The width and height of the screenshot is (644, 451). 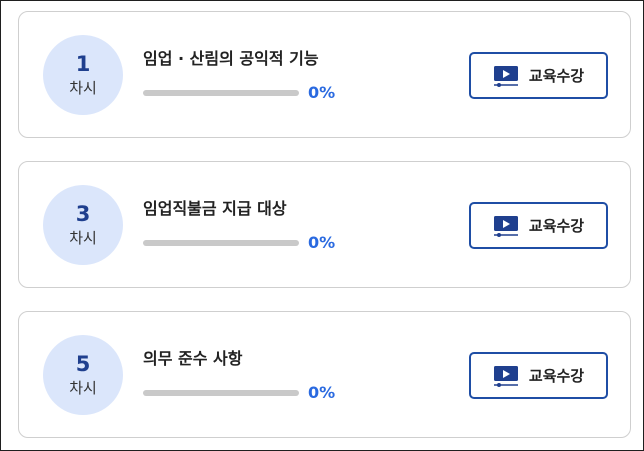 I want to click on lesson-title: 의무 준수 사항, so click(x=193, y=358).